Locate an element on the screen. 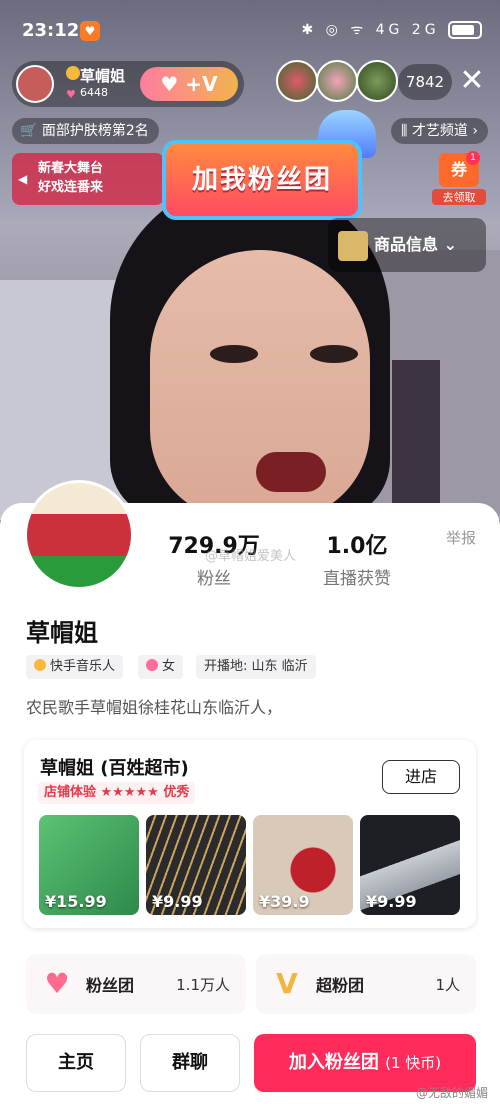  product-price: ¥15.99 is located at coordinates (76, 901).